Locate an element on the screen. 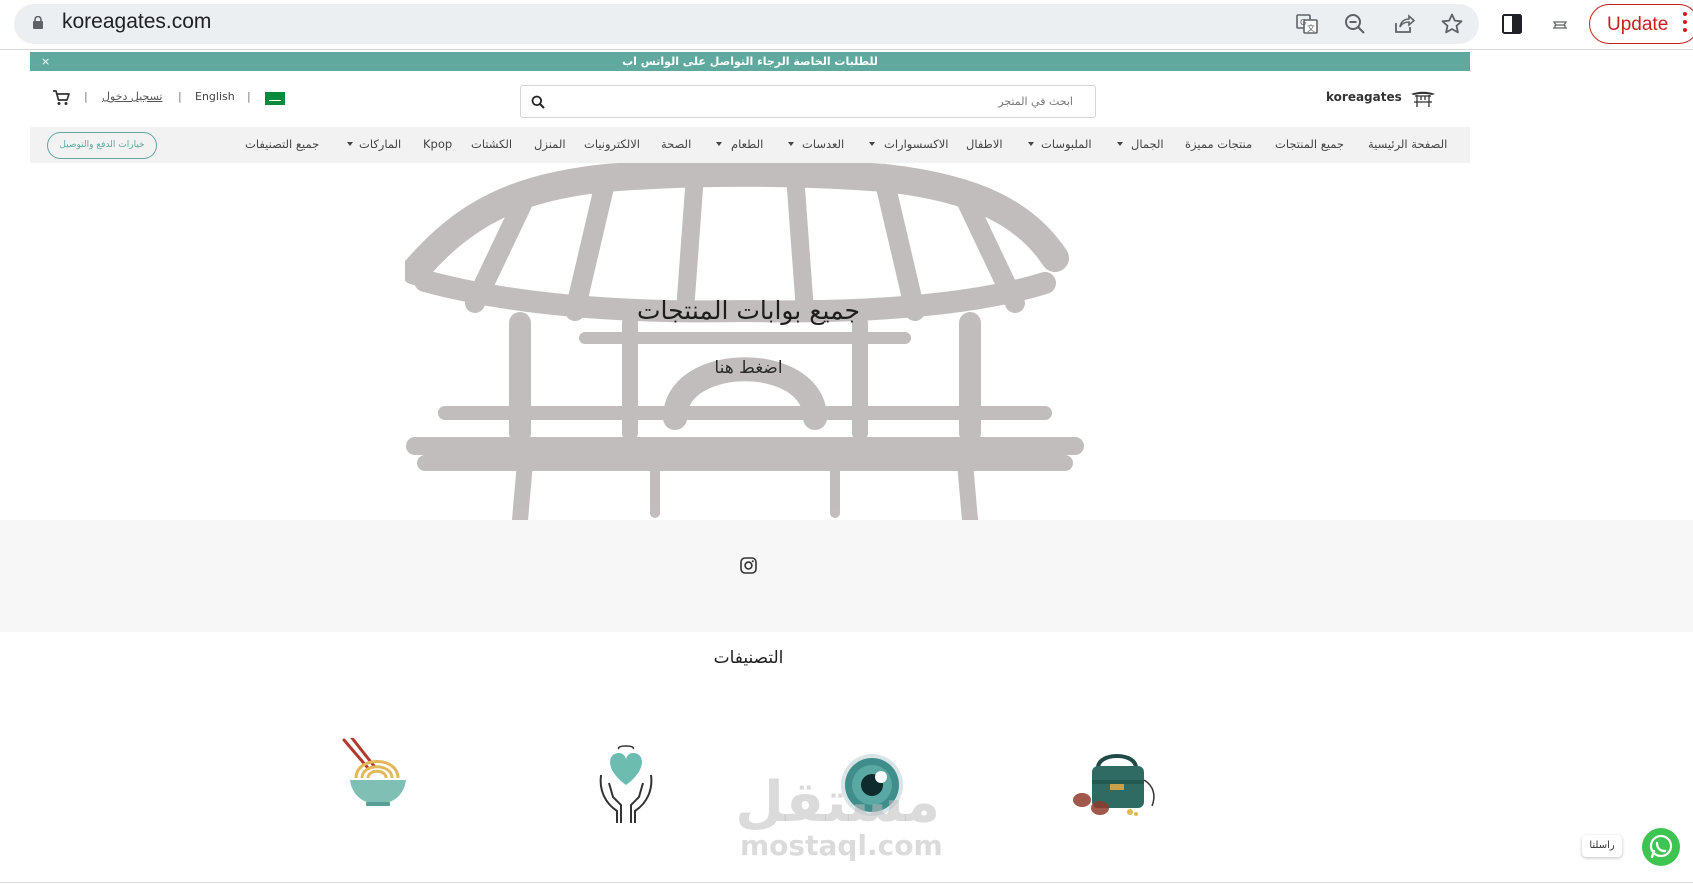  nav-electronics: الالكترونيات is located at coordinates (612, 144).